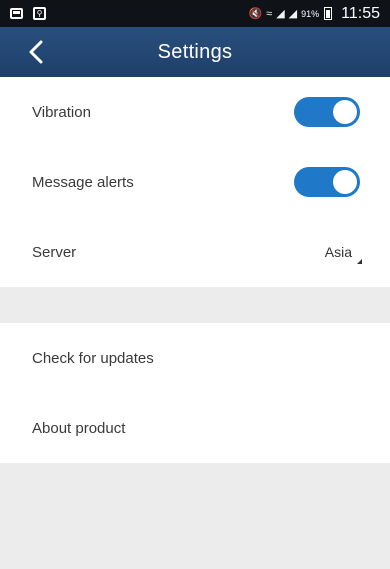 This screenshot has width=390, height=569. I want to click on app-bar: Settings, so click(195, 52).